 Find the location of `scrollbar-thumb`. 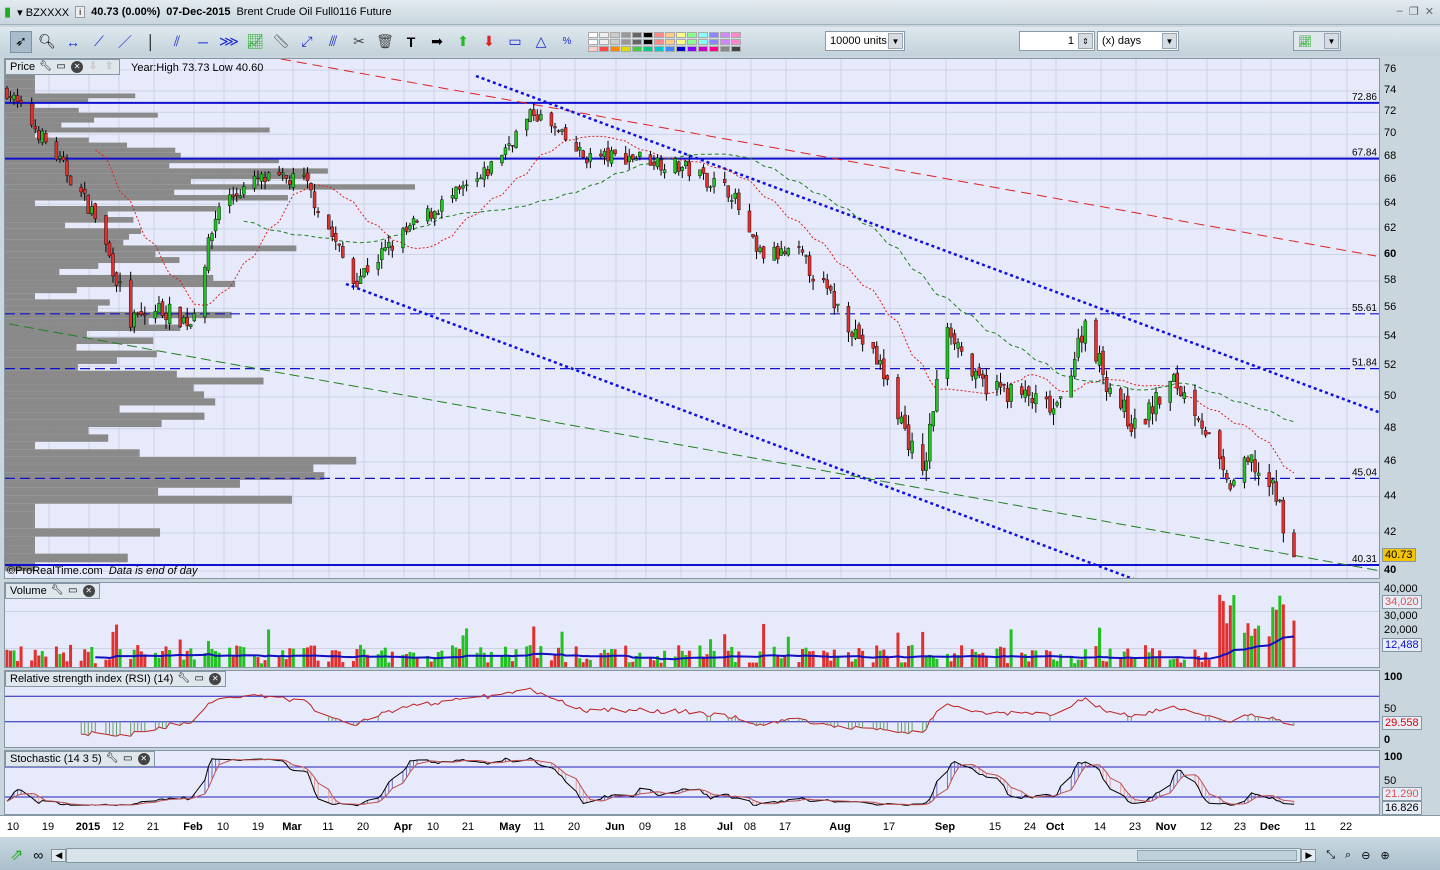

scrollbar-thumb is located at coordinates (1217, 855).